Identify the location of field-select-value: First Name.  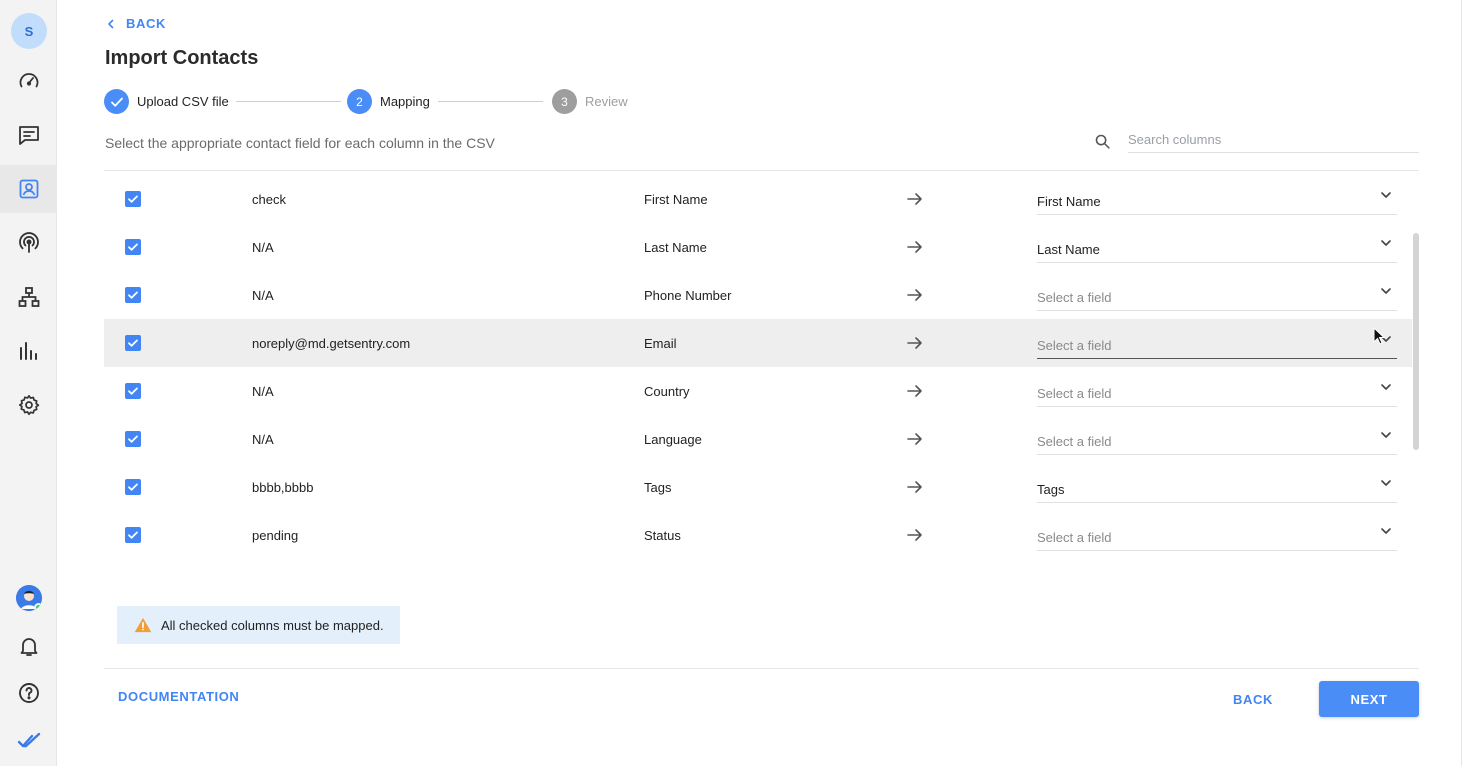
(1069, 201).